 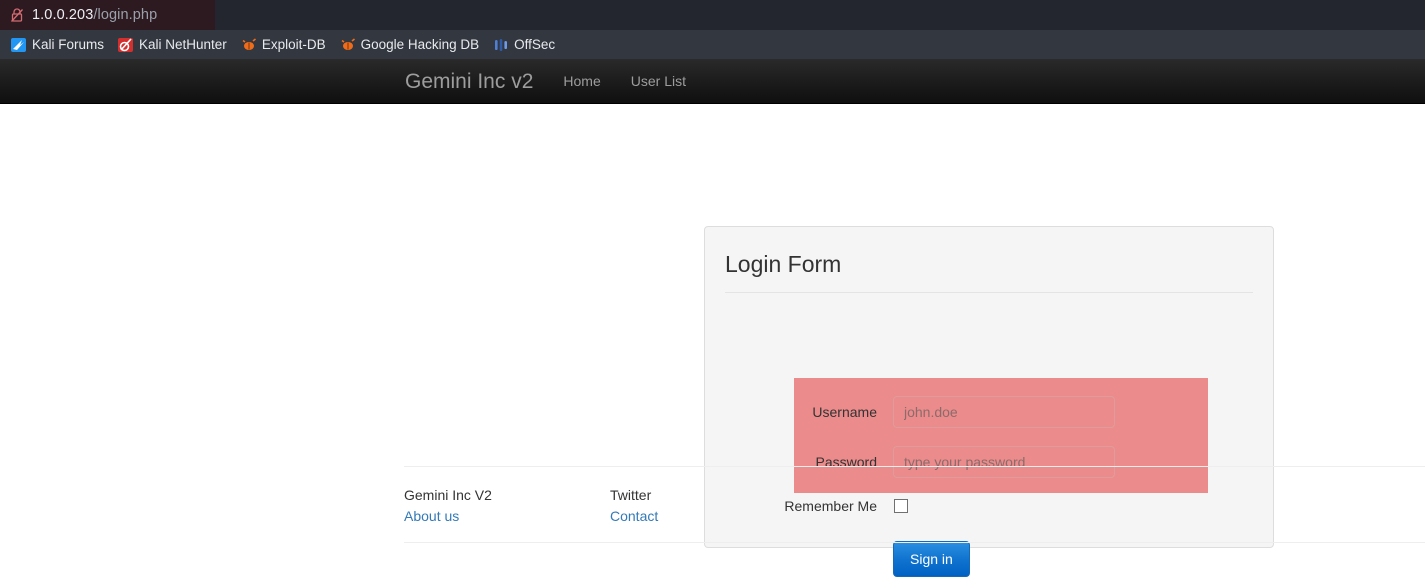 I want to click on footer-link-about-us: About us, so click(x=431, y=516).